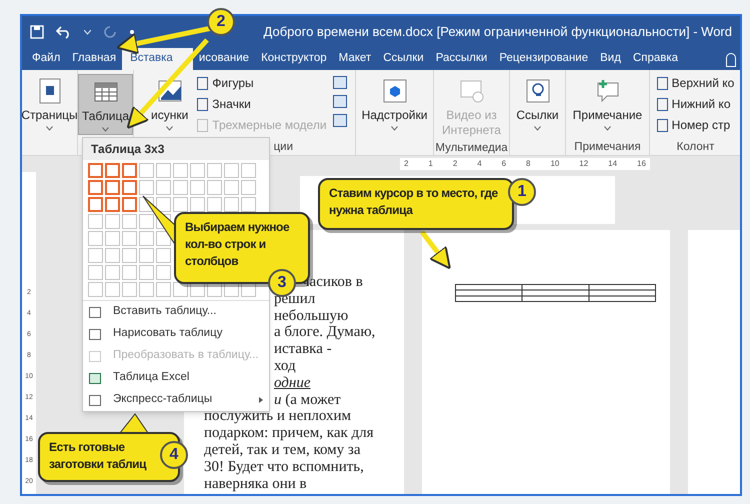 The image size is (750, 504). I want to click on text-line: небольшую, so click(312, 316).